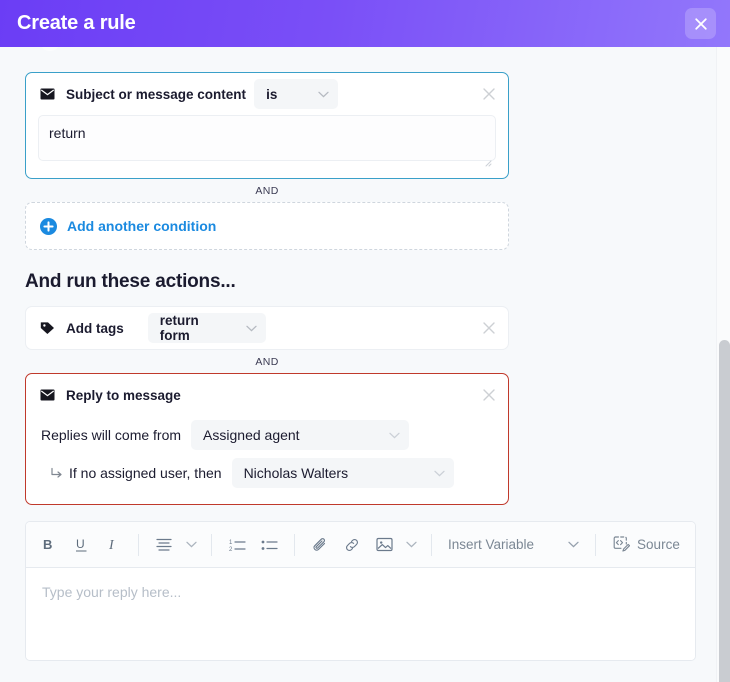  Describe the element at coordinates (179, 328) in the screenshot. I see `tags-value: return form` at that location.